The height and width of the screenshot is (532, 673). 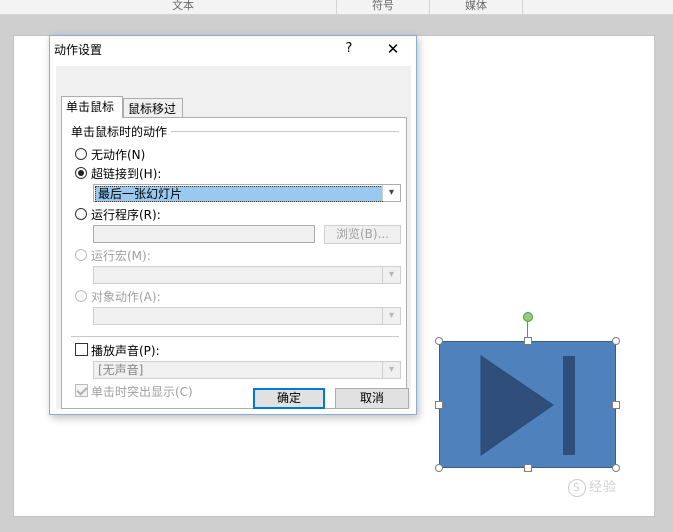 What do you see at coordinates (239, 194) in the screenshot?
I see `hyperlink-target-value: 最后一张幻灯片` at bounding box center [239, 194].